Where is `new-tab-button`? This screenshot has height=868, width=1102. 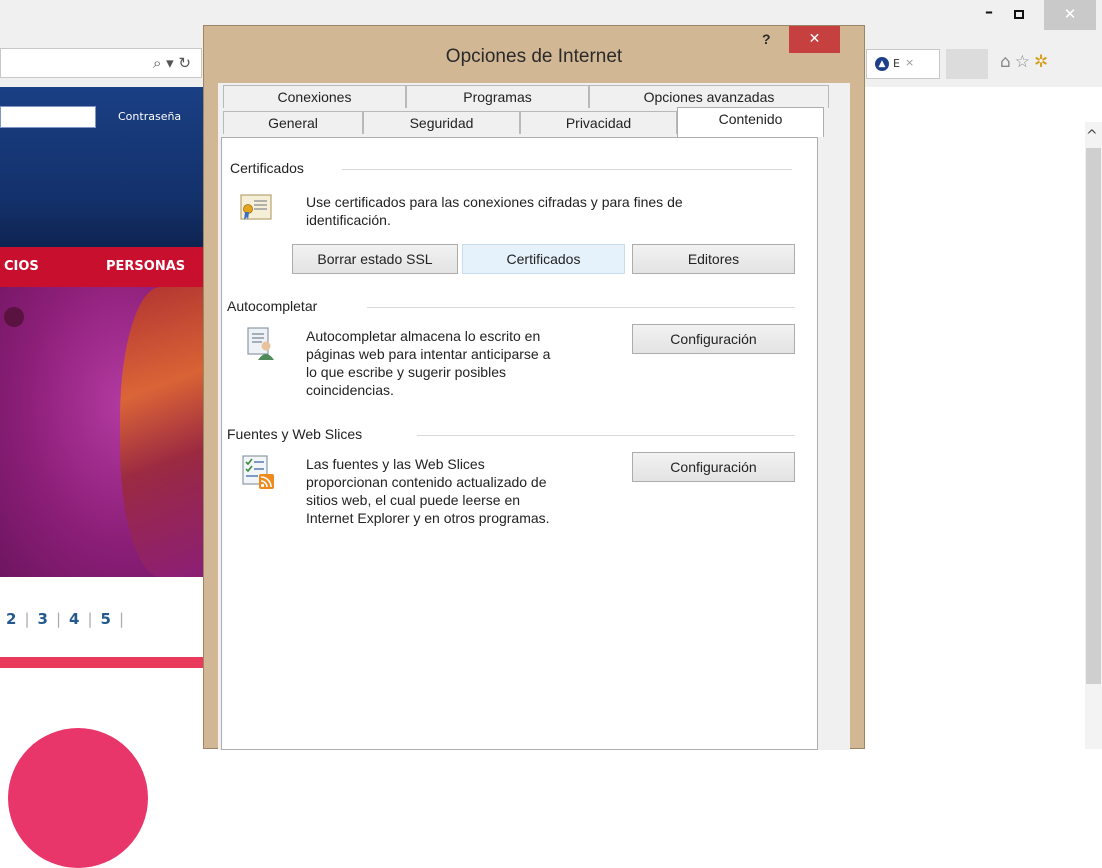
new-tab-button is located at coordinates (967, 64).